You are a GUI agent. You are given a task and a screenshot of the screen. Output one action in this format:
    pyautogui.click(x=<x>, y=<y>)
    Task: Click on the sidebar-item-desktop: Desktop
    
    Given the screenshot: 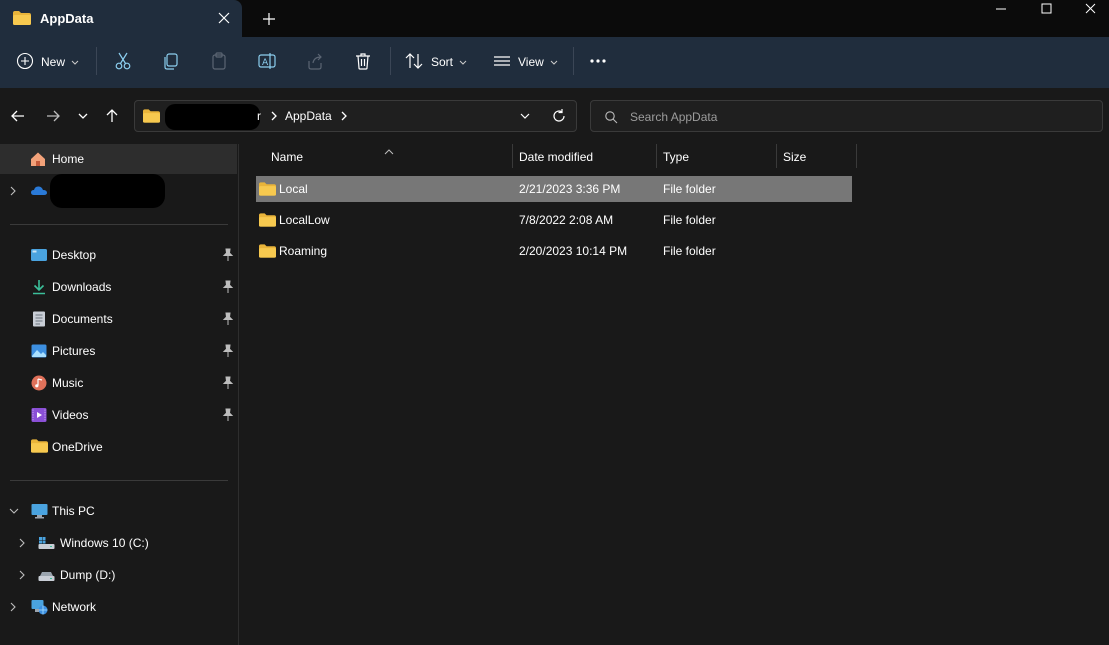 What is the action you would take?
    pyautogui.click(x=118, y=255)
    